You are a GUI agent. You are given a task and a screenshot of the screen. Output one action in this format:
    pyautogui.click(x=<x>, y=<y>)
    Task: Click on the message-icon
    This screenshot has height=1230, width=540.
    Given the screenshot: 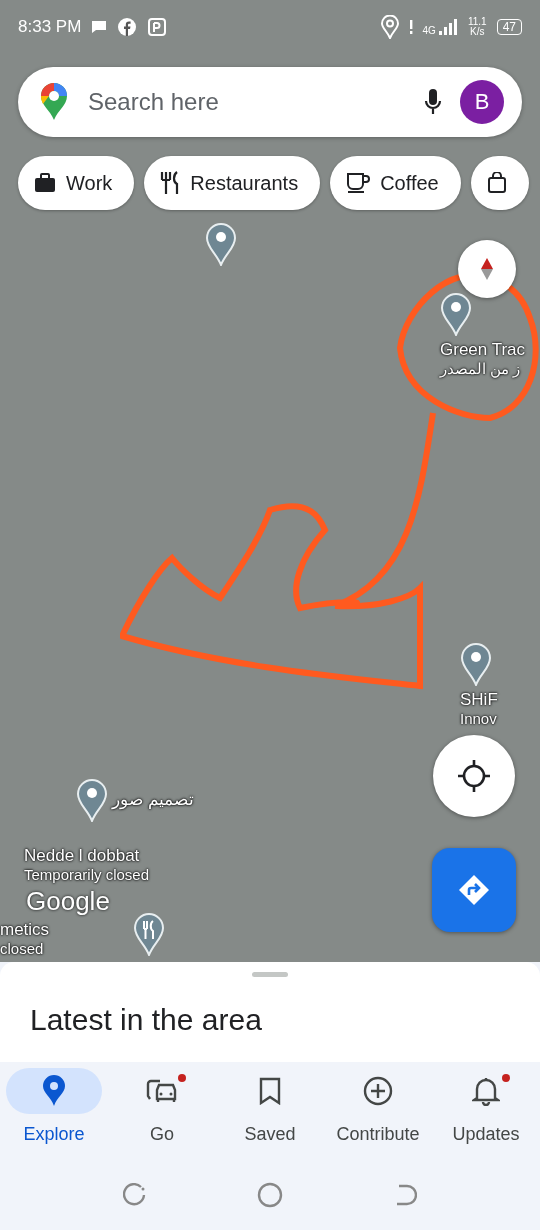 What is the action you would take?
    pyautogui.click(x=99, y=27)
    